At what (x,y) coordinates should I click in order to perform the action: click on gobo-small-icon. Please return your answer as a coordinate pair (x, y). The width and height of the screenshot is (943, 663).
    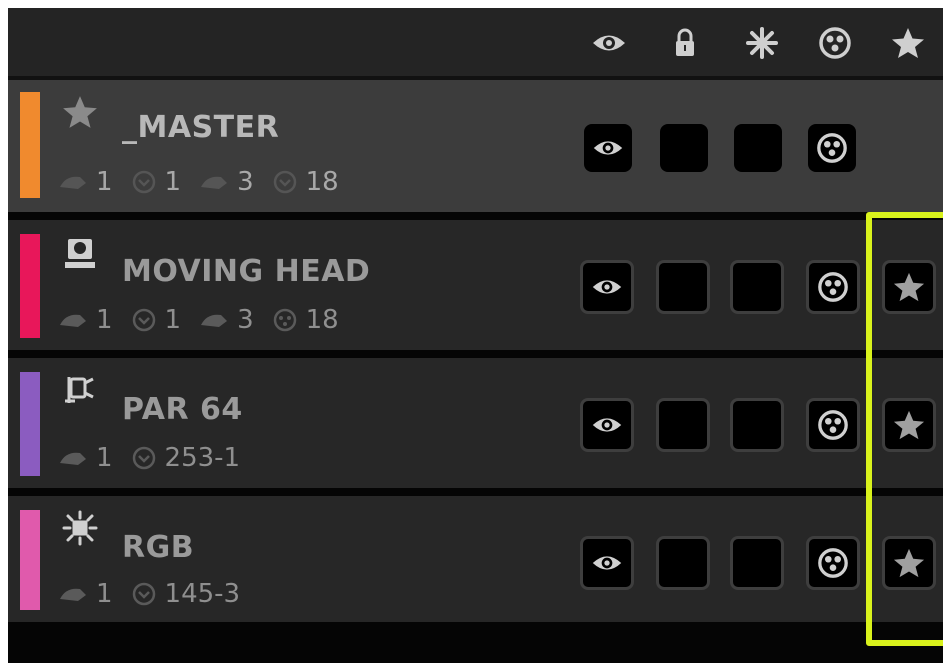
    Looking at the image, I should click on (284, 182).